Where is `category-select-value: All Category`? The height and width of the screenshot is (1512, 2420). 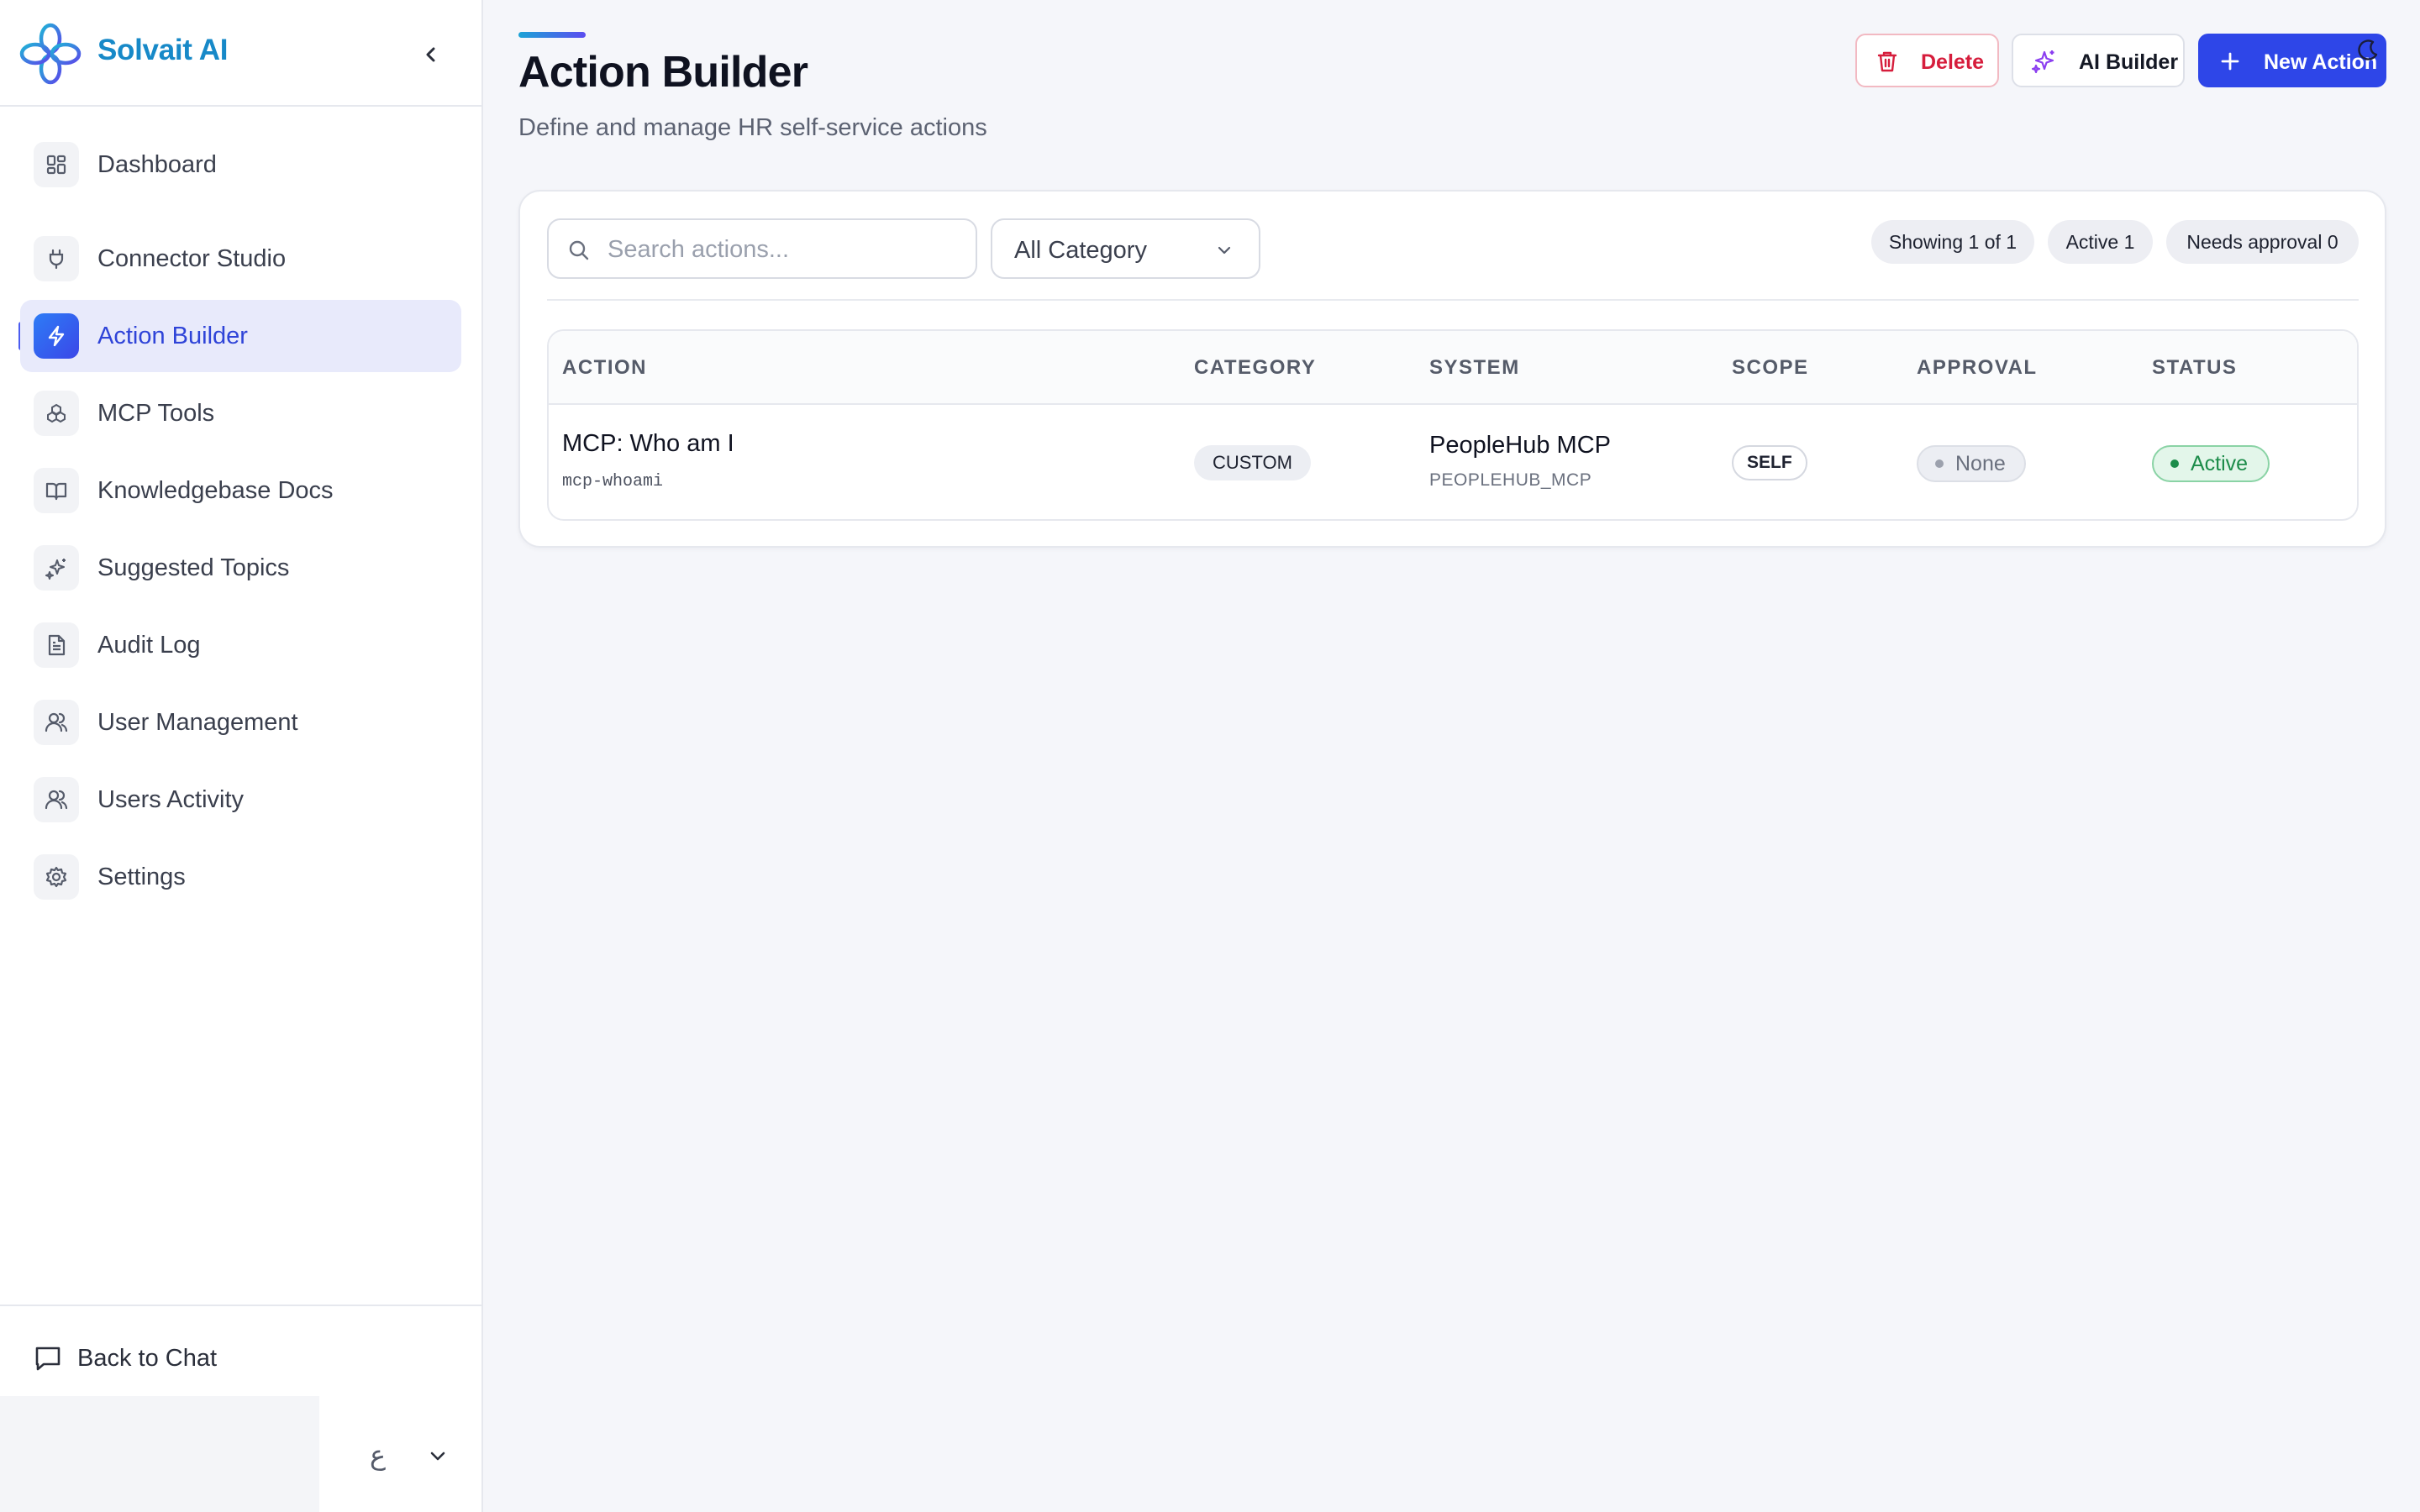
category-select-value: All Category is located at coordinates (1080, 250).